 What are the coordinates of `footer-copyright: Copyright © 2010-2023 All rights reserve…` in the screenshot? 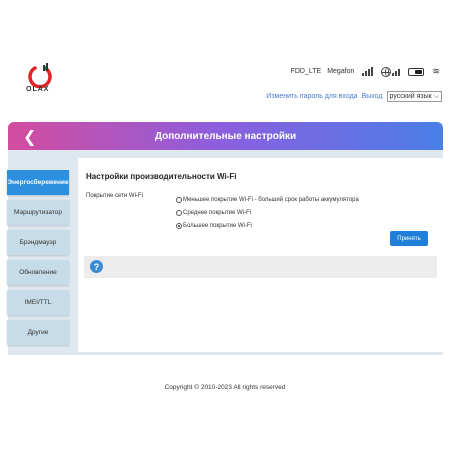 It's located at (225, 387).